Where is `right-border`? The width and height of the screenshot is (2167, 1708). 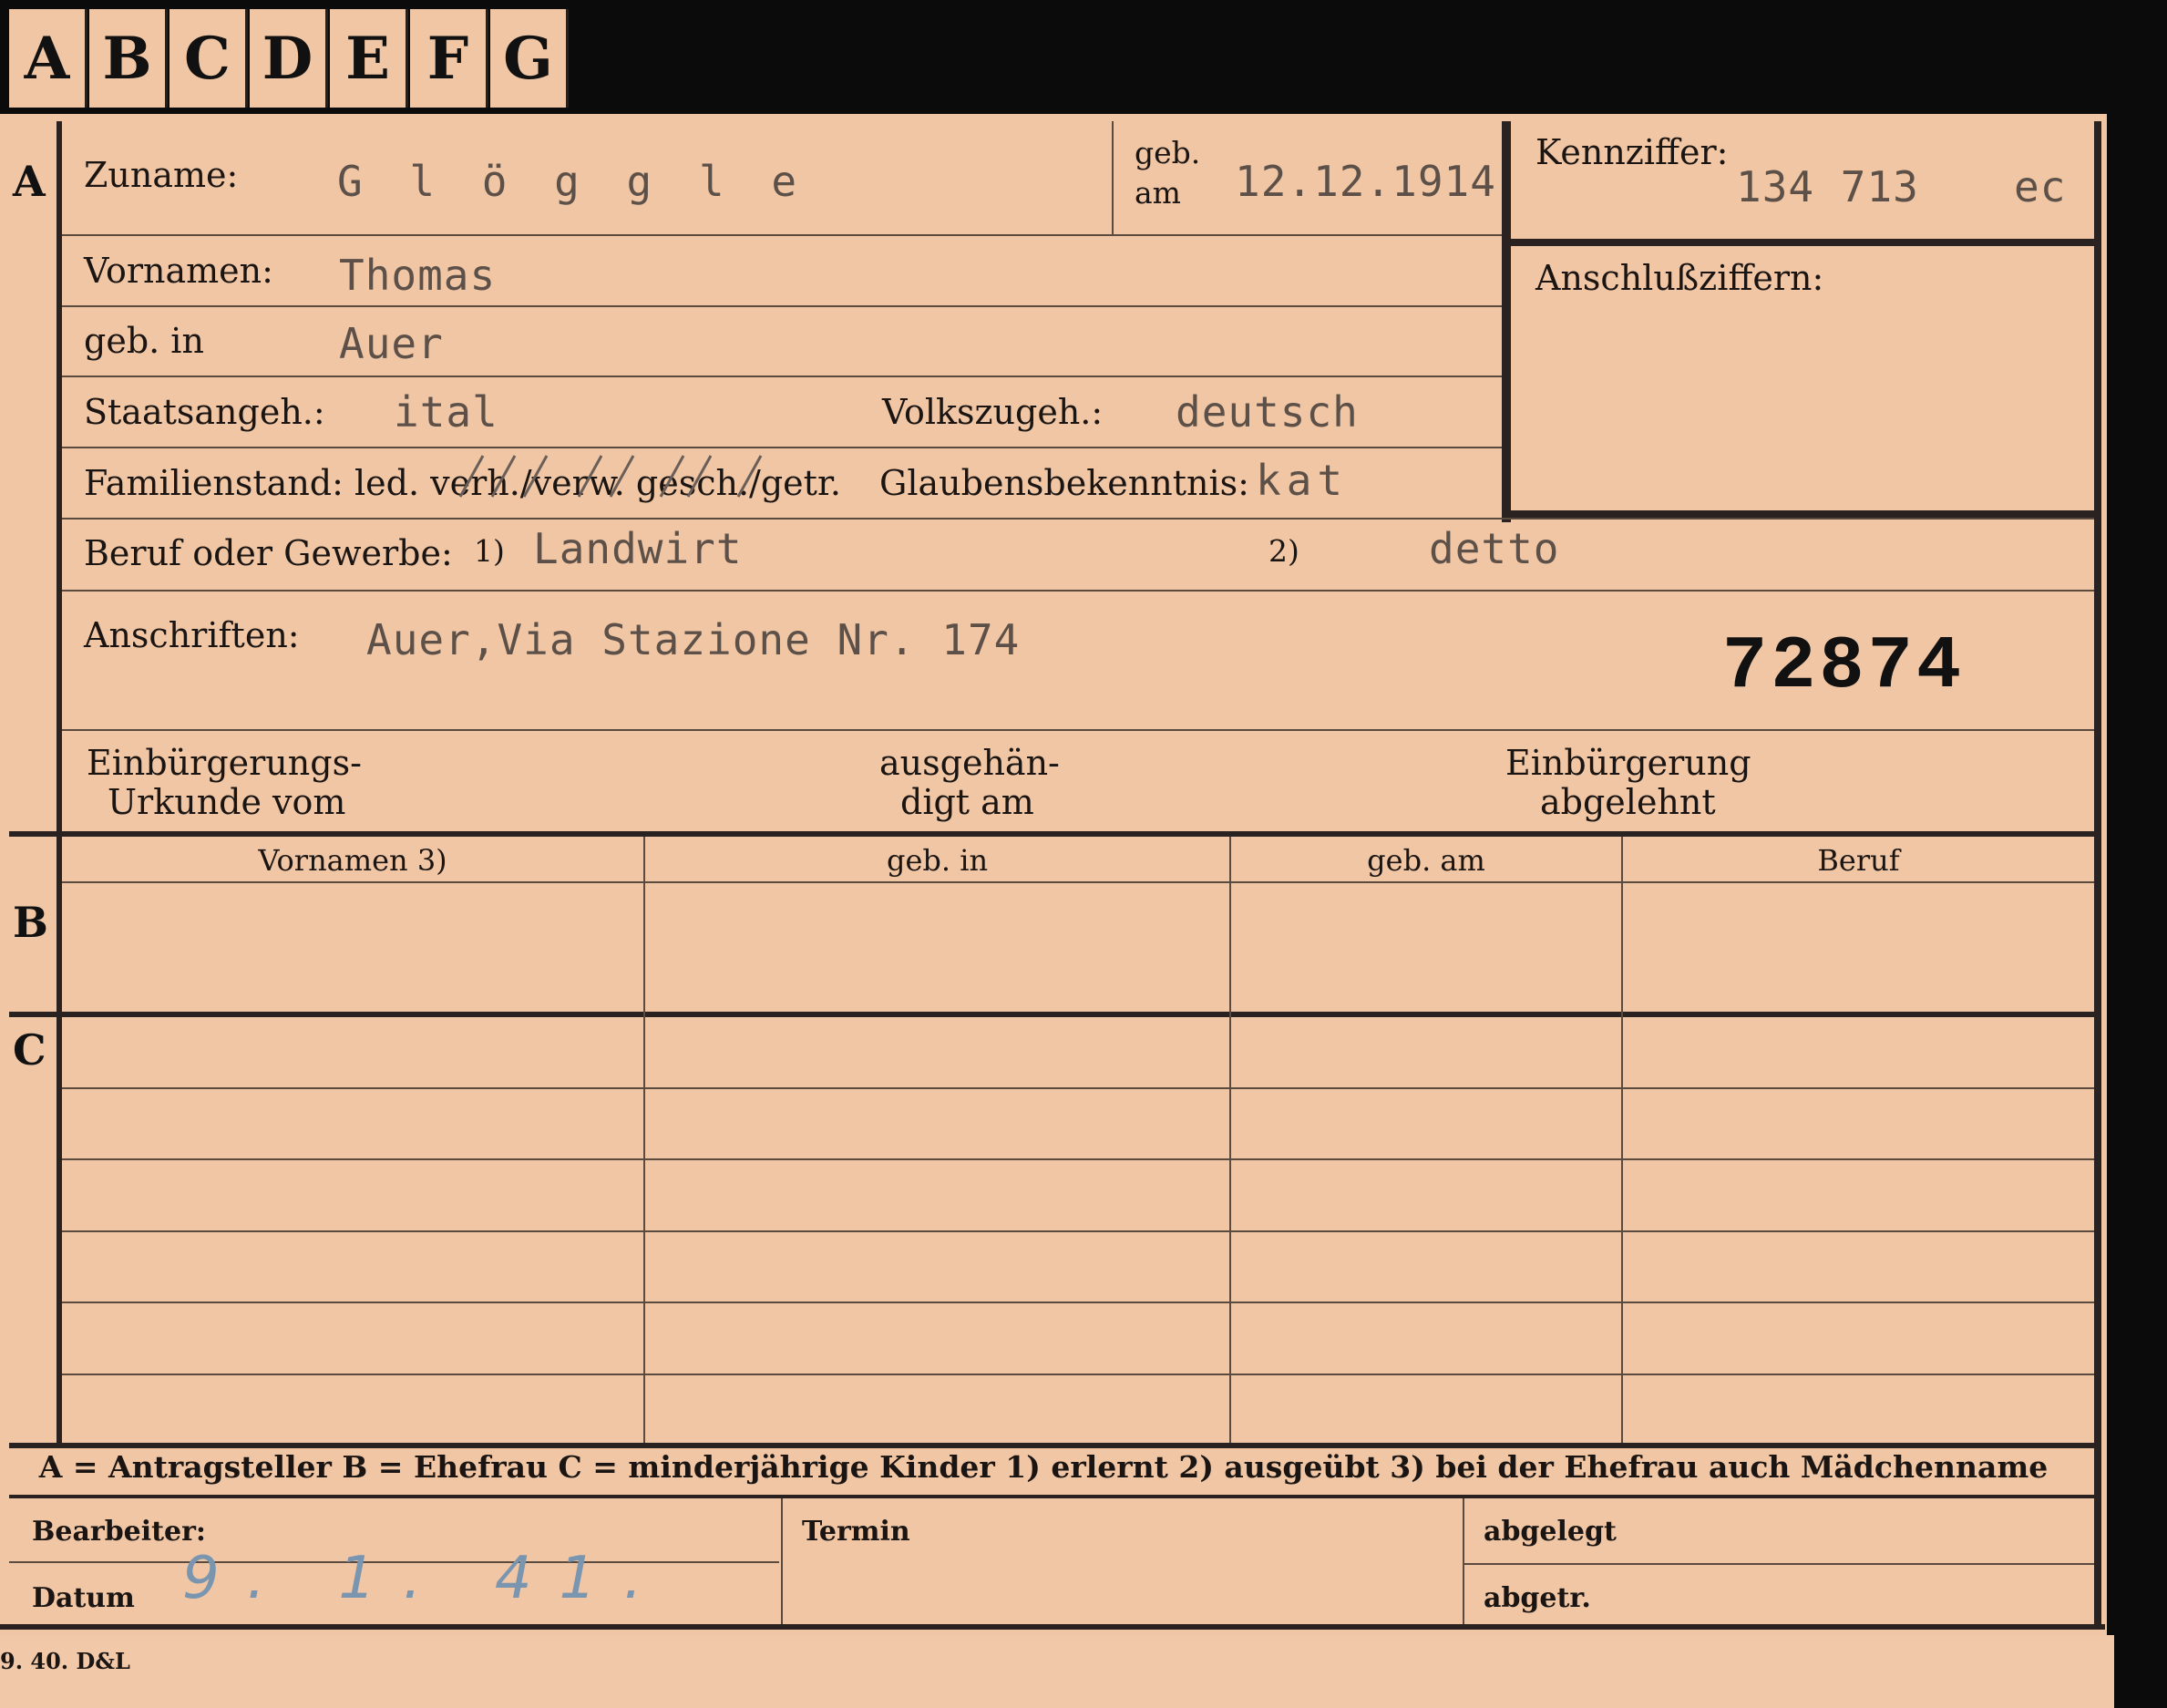
right-border is located at coordinates (2097, 875).